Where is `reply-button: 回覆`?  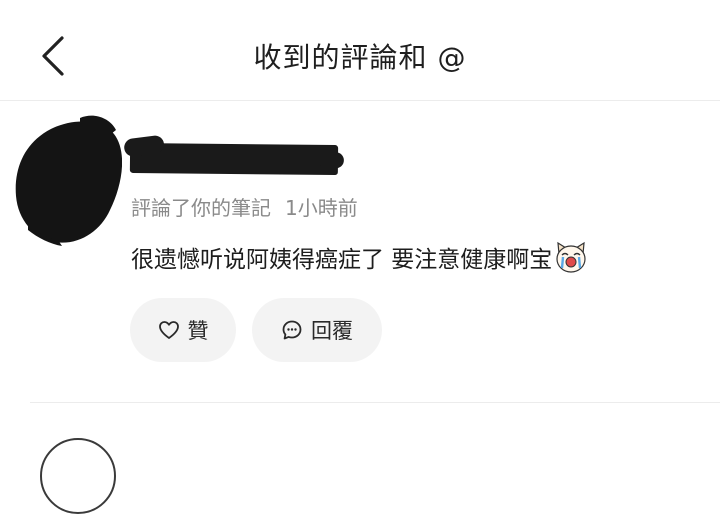 reply-button: 回覆 is located at coordinates (317, 330).